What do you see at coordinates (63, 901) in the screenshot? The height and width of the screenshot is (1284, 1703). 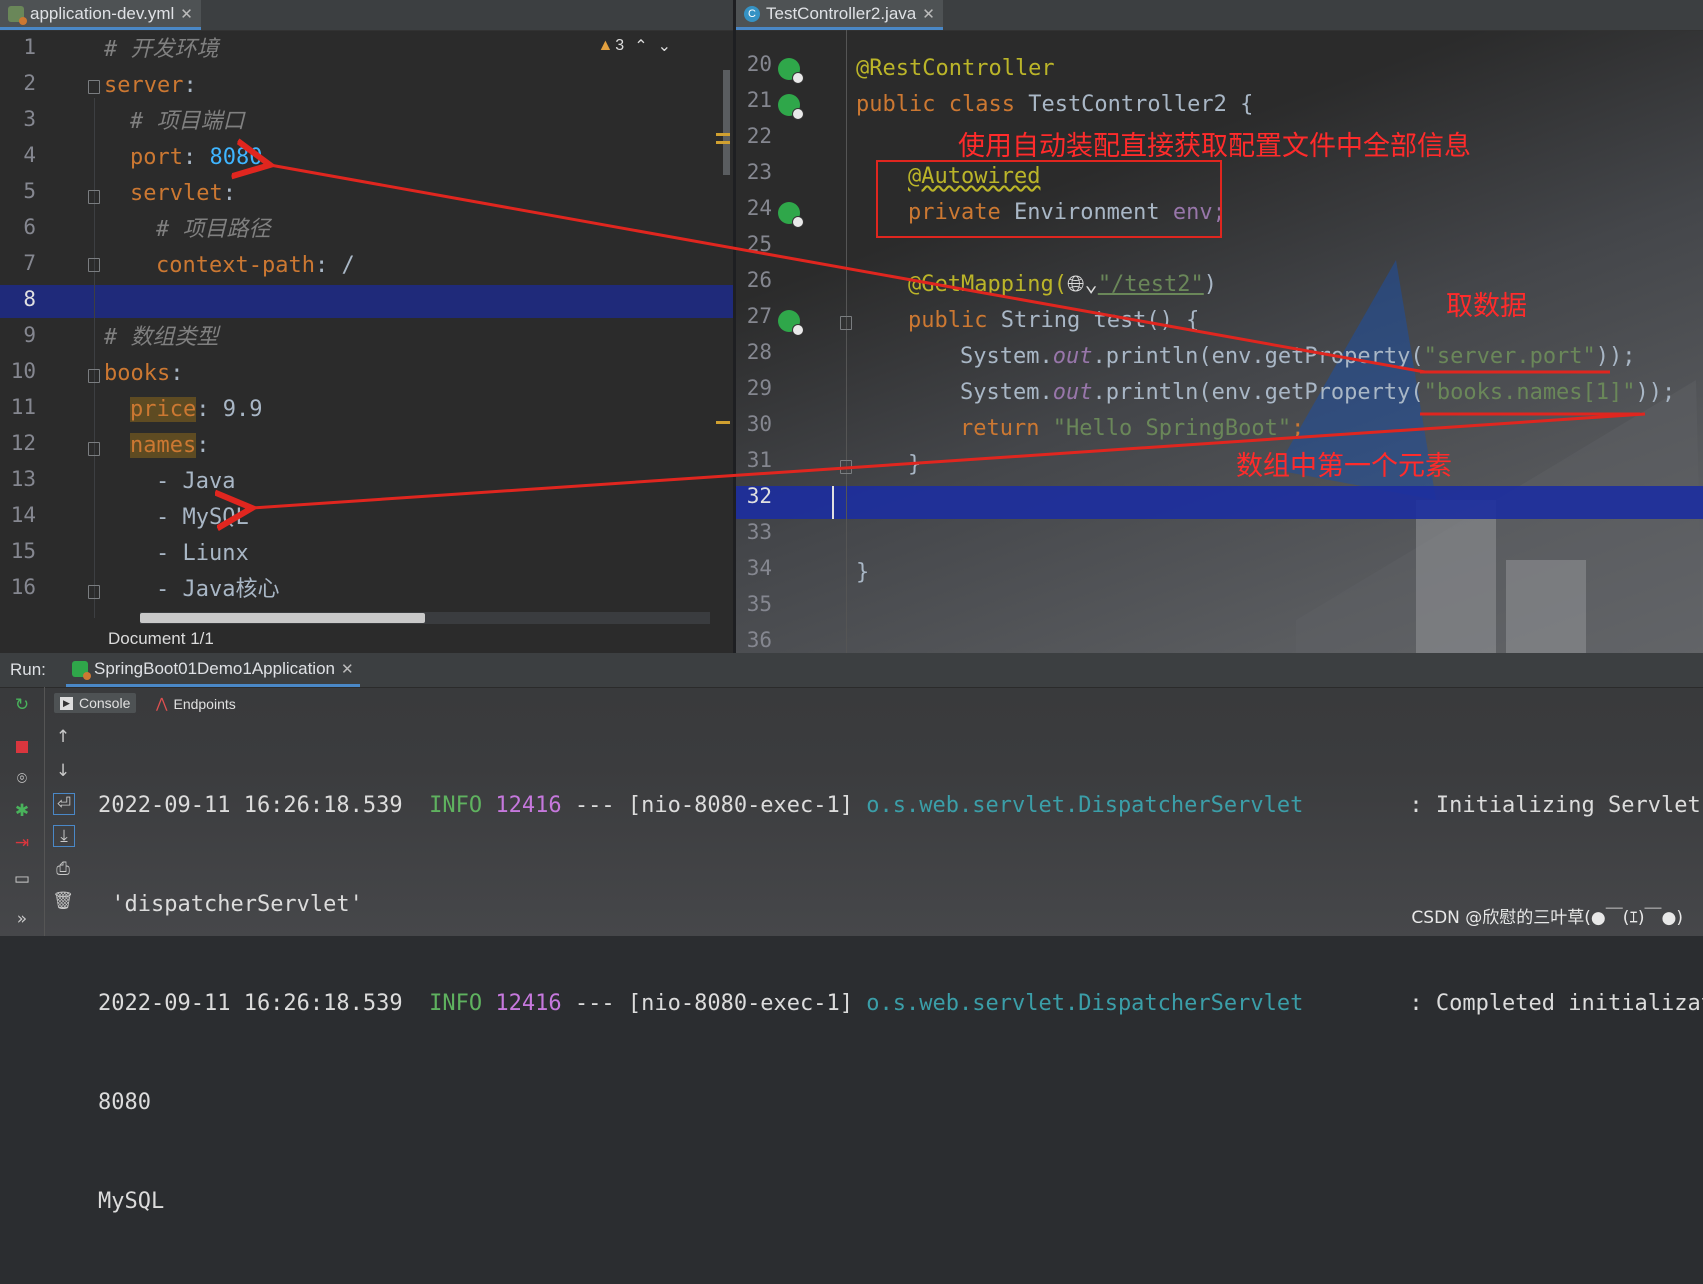 I see `trash-icon: 🗑︎` at bounding box center [63, 901].